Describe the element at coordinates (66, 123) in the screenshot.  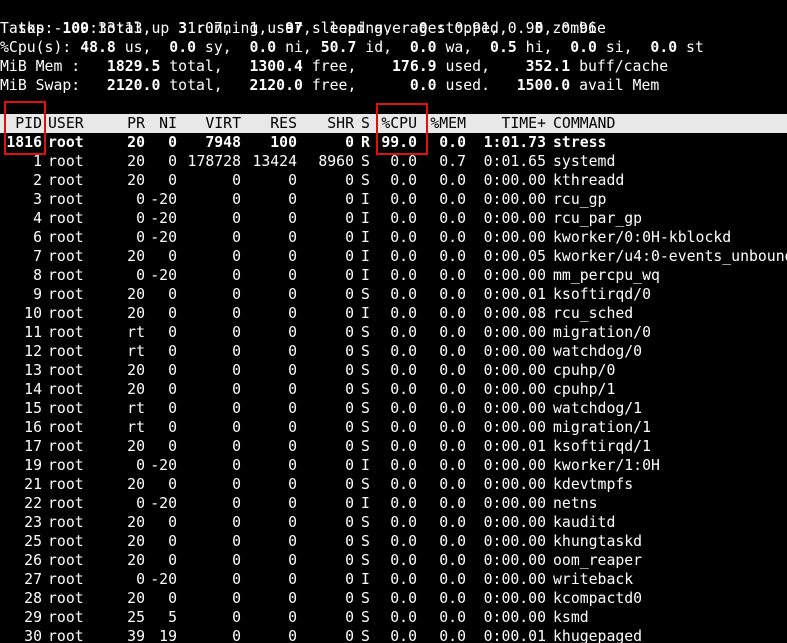
I see `column-header-user: USER` at that location.